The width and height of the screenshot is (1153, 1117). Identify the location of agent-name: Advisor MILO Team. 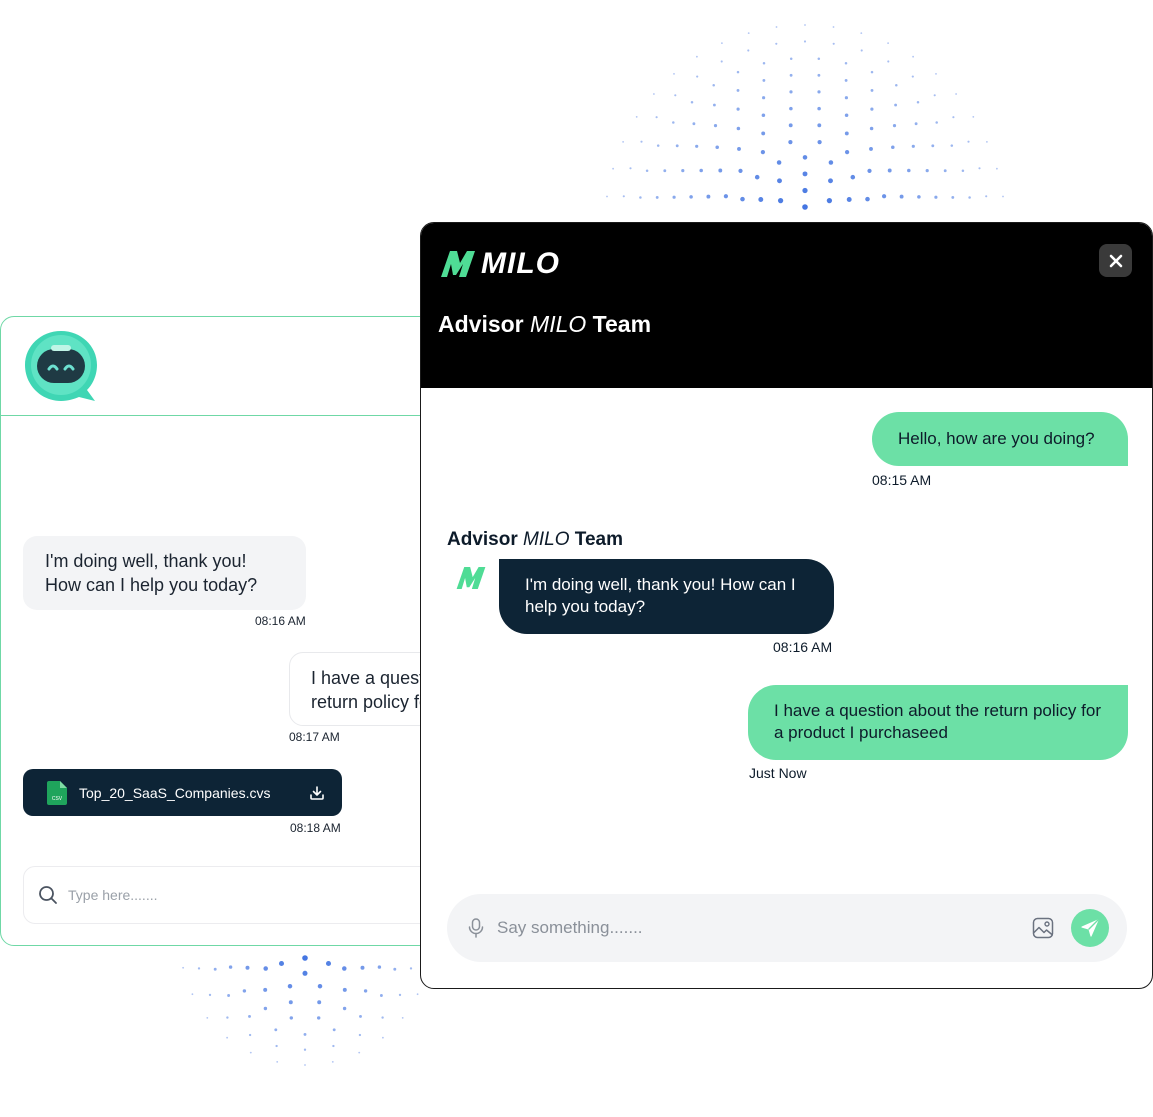
(535, 540).